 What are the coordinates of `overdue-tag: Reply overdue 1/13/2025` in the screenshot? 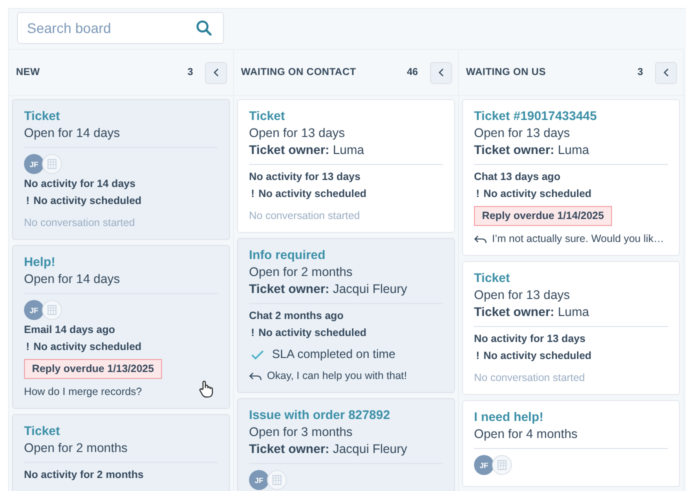 It's located at (93, 369).